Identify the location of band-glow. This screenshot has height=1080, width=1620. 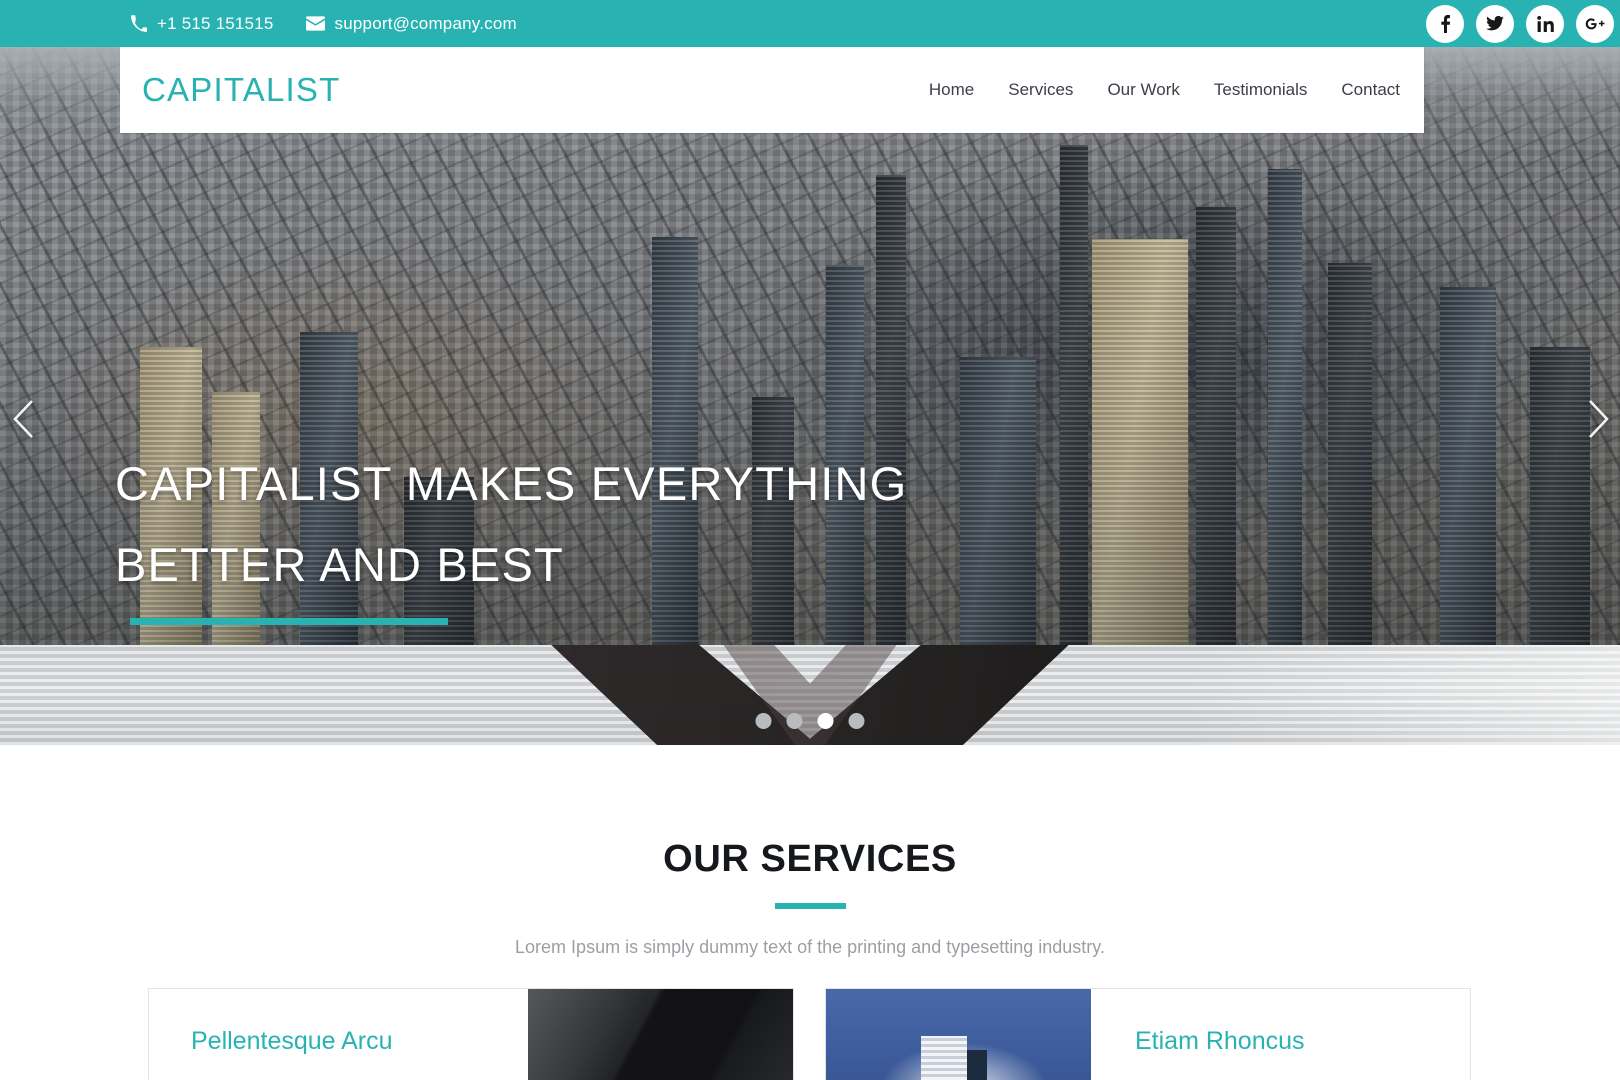
(1310, 695).